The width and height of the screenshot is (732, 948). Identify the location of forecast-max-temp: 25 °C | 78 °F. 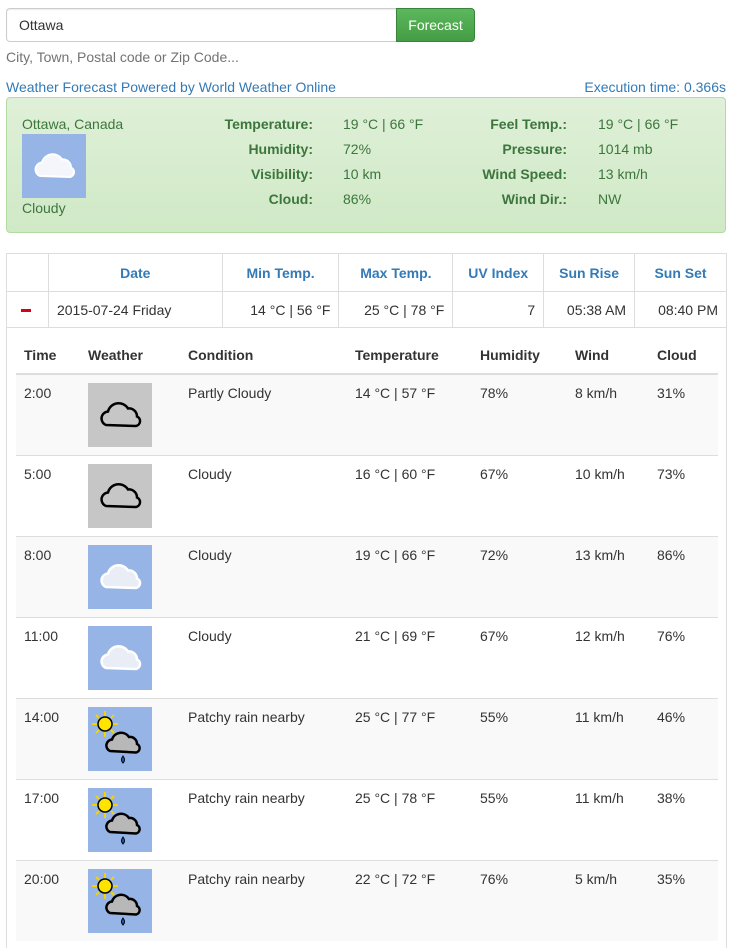
(396, 309).